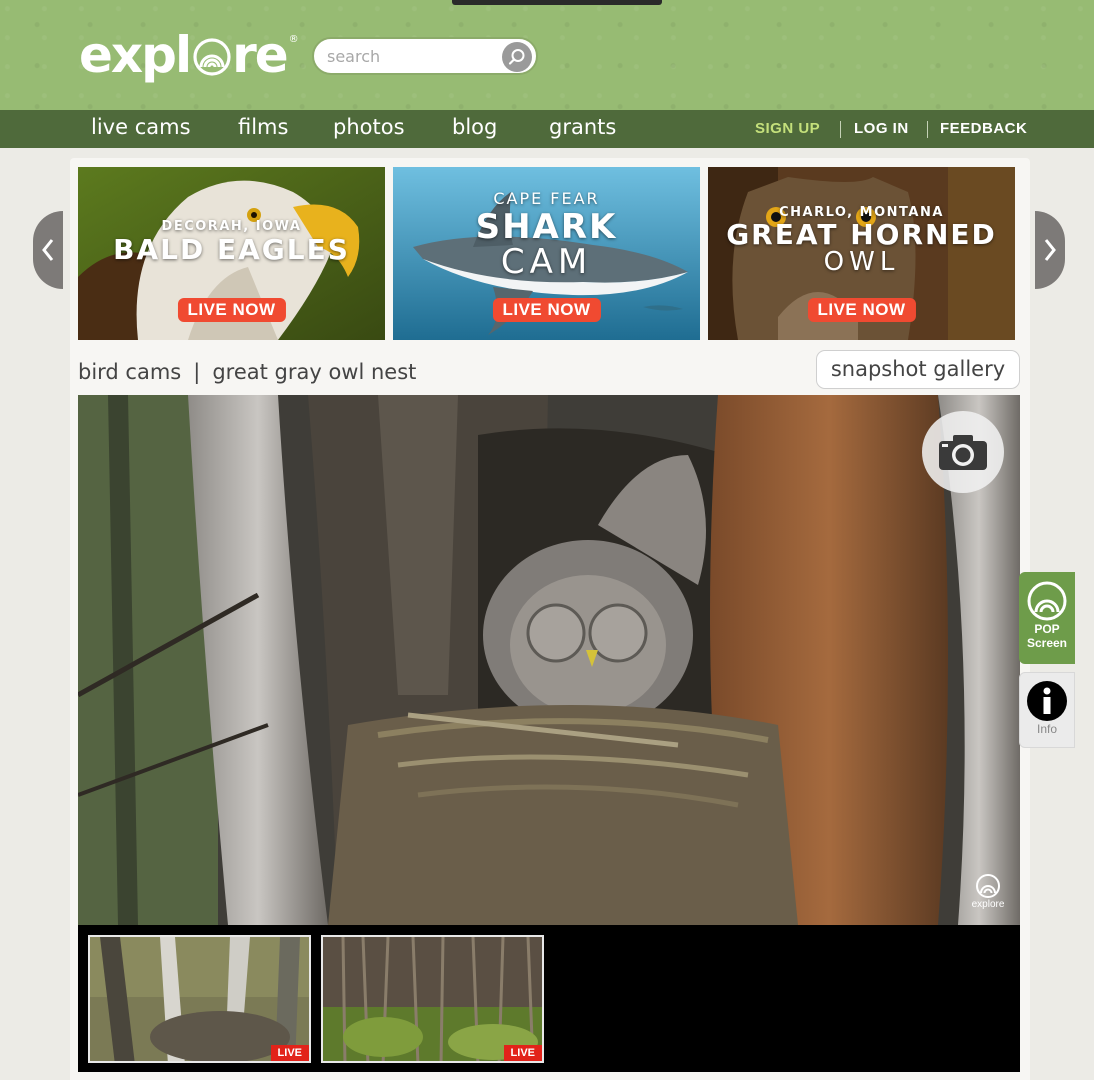 The image size is (1094, 1080). What do you see at coordinates (1046, 729) in the screenshot?
I see `info-label: Info` at bounding box center [1046, 729].